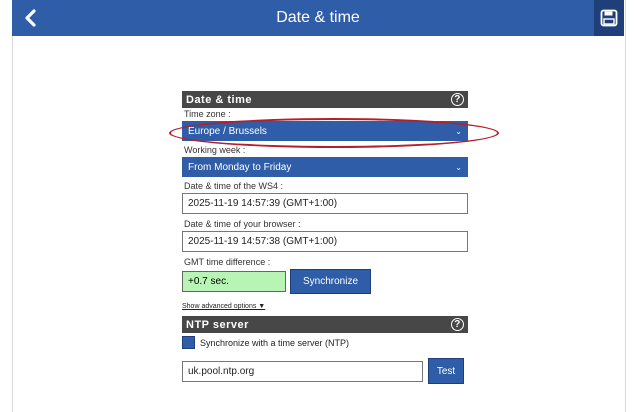 The image size is (634, 412). I want to click on save-button, so click(609, 18).